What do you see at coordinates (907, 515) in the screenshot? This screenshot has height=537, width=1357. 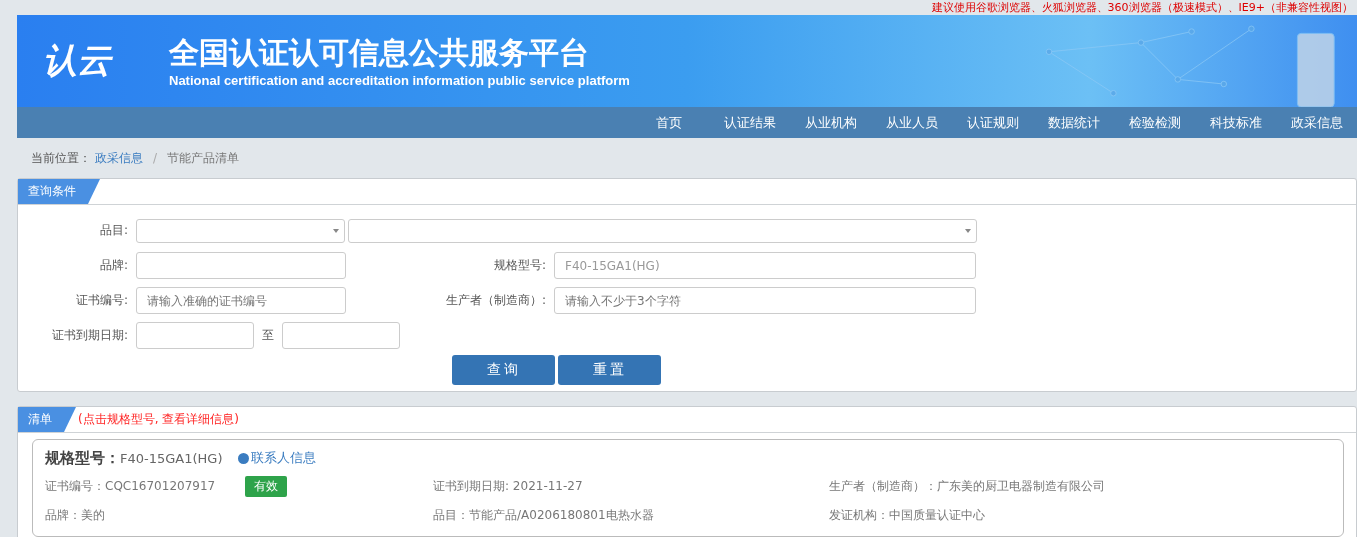 I see `issuer-text: 发证机构：中国质量认证中心` at bounding box center [907, 515].